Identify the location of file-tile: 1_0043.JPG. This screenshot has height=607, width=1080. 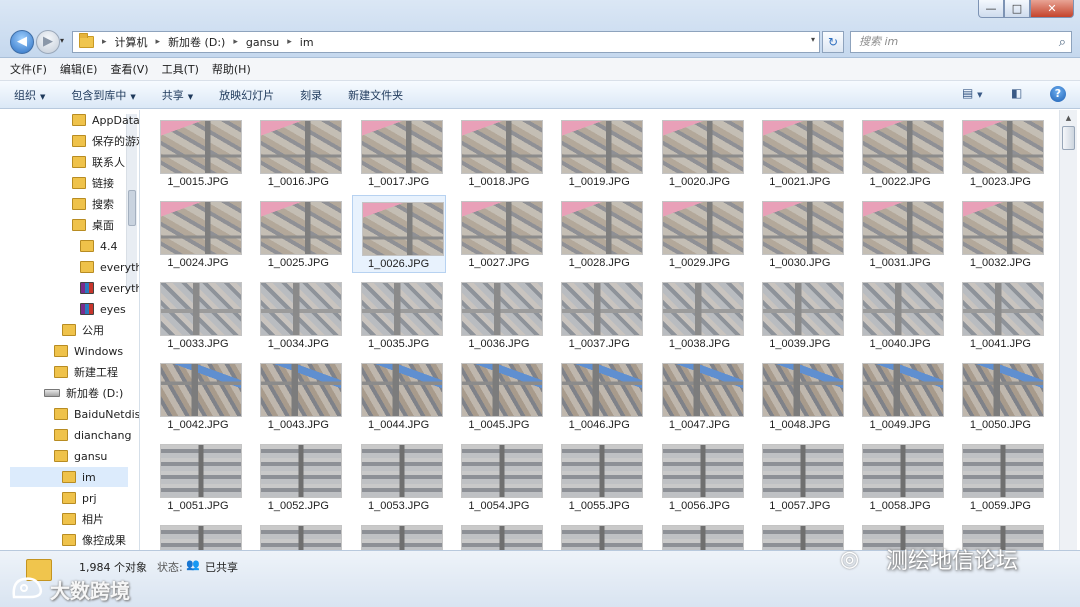
(298, 396).